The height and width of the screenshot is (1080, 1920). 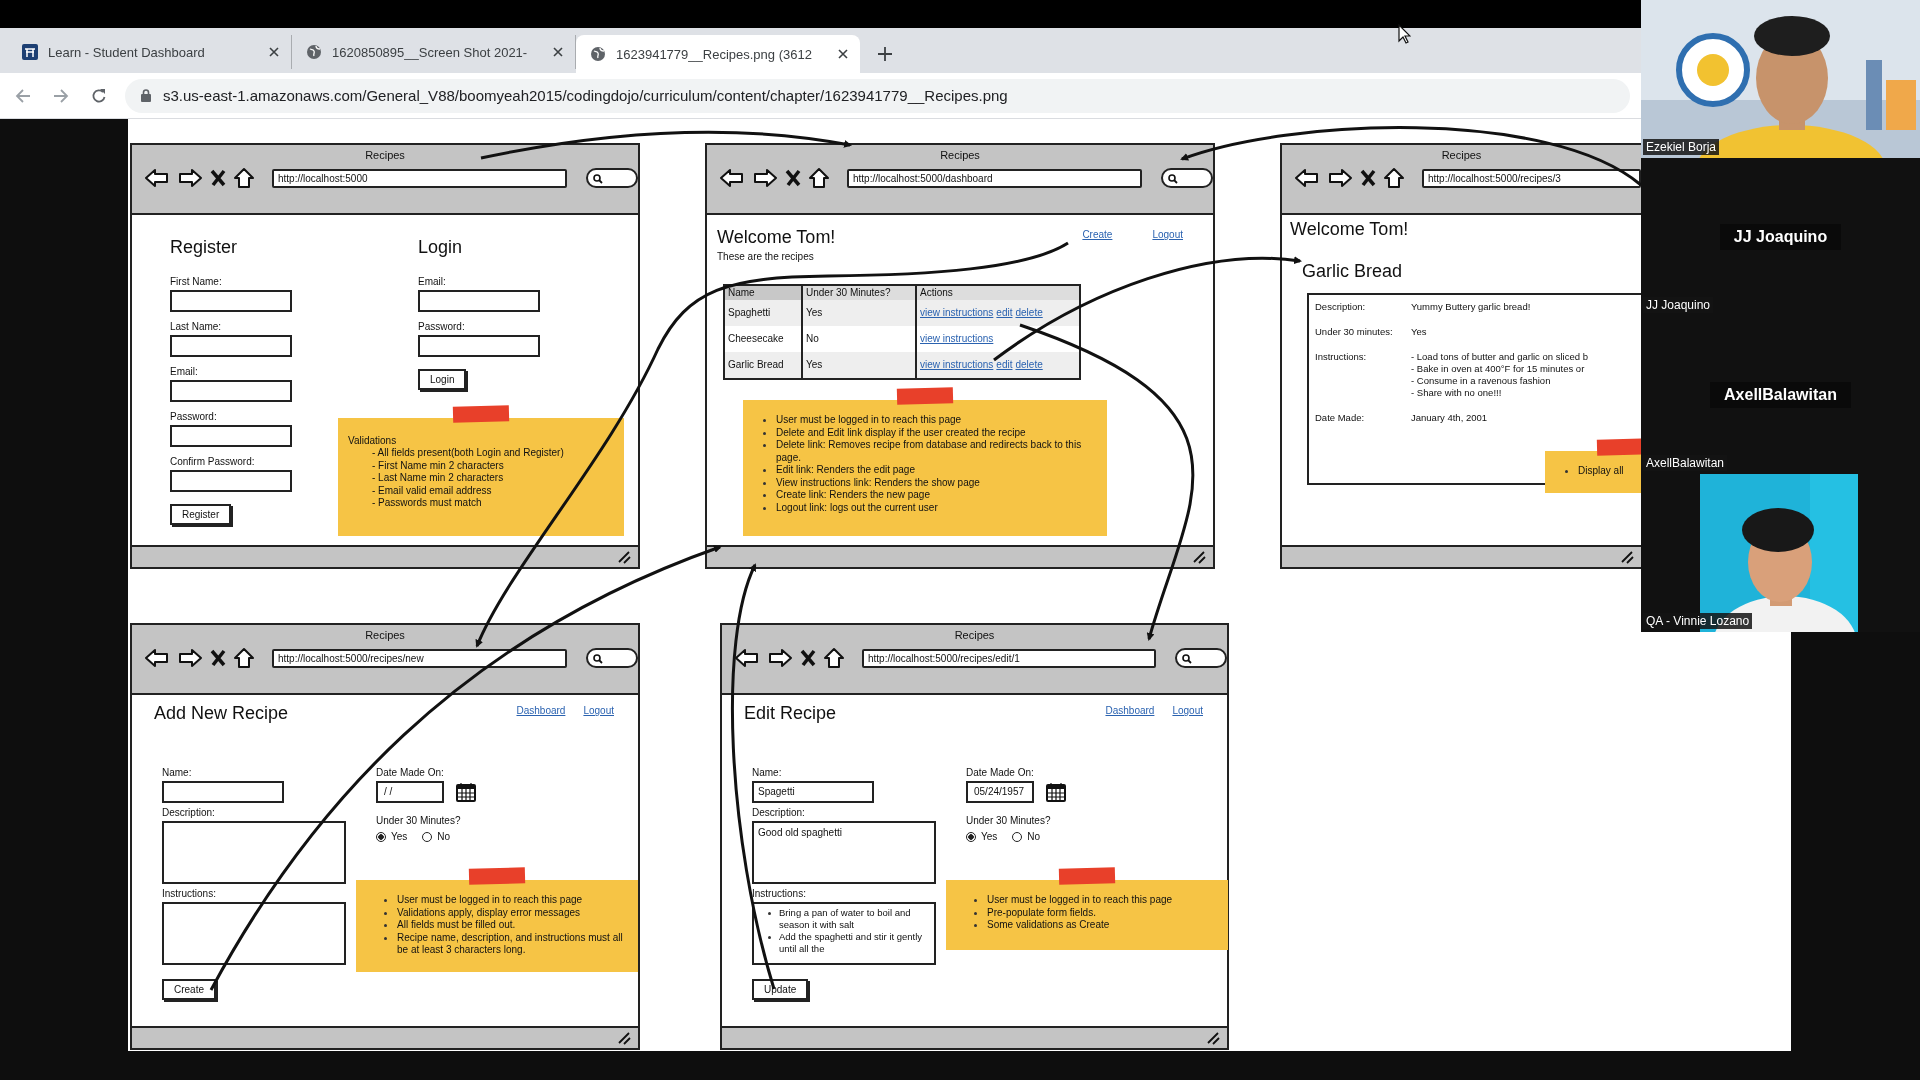 I want to click on reload-icon, so click(x=99, y=95).